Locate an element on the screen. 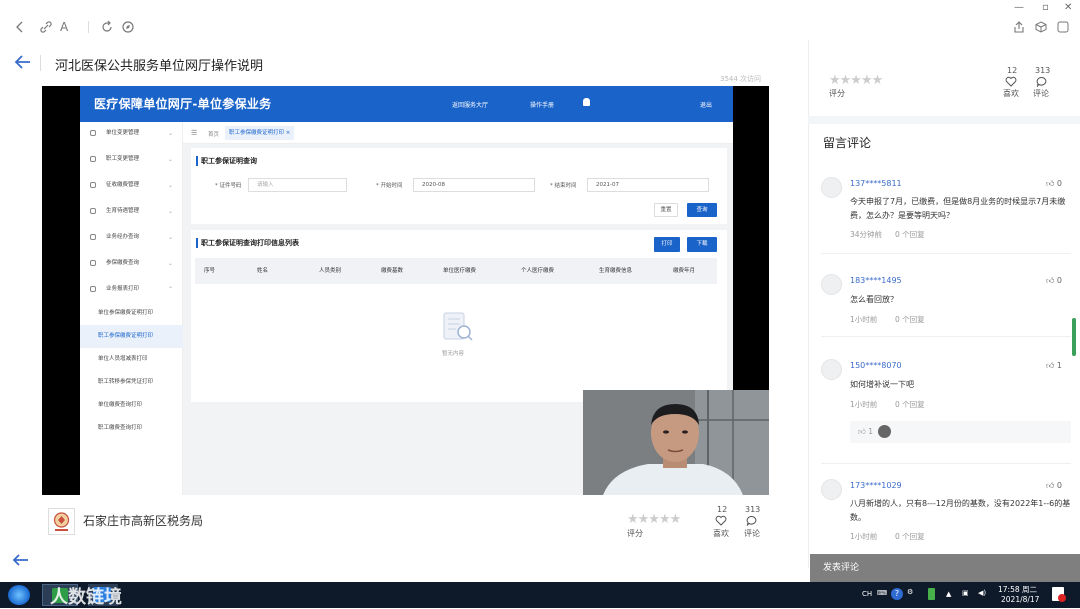 This screenshot has height=609, width=1080. likes-label: 喜欢 is located at coordinates (721, 533).